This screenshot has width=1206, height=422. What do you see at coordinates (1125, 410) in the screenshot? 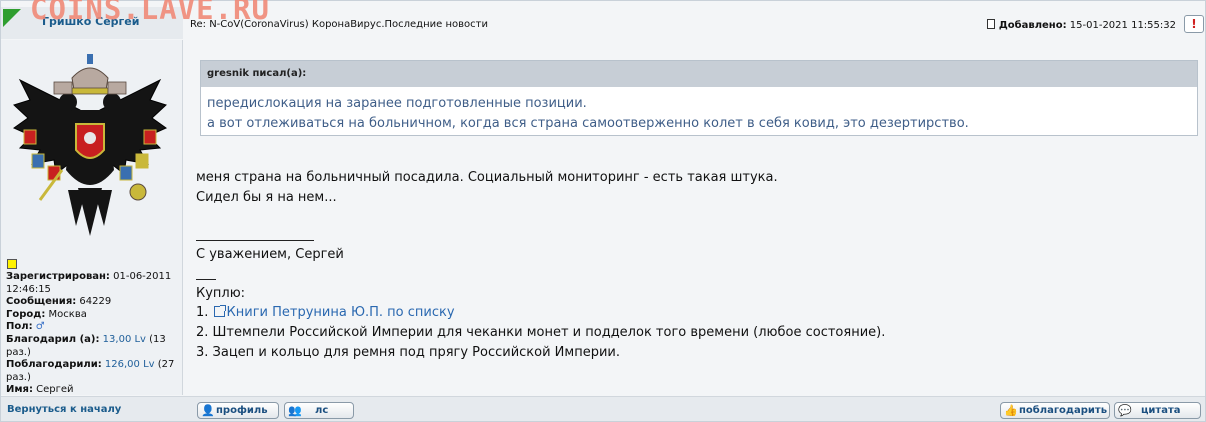
I see `speech-bubble-icon: 💬` at bounding box center [1125, 410].